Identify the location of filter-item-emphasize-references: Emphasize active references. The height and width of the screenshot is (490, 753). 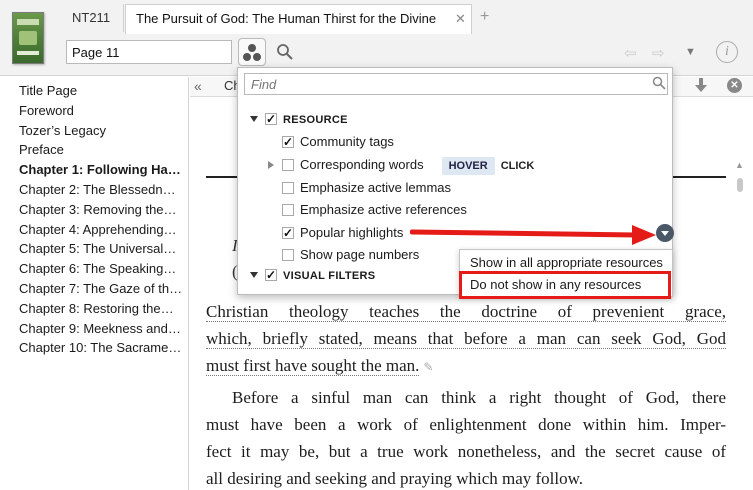
(374, 210).